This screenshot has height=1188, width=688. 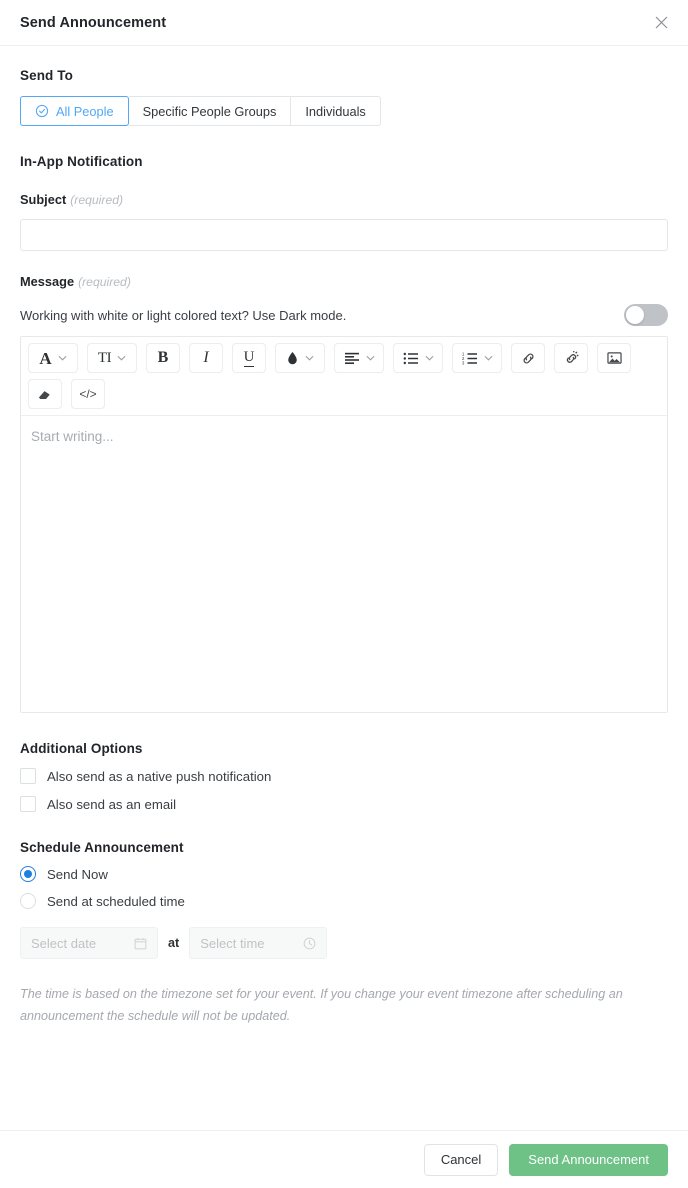 I want to click on droplet-shape, so click(x=292, y=357).